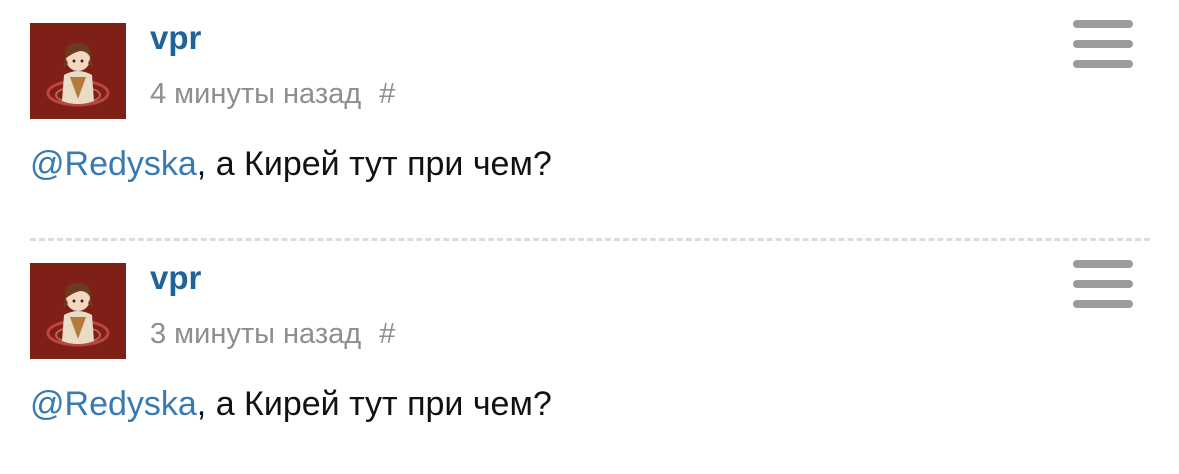 The image size is (1179, 474). What do you see at coordinates (256, 94) in the screenshot?
I see `comment-timestamp: 4 минуты назад` at bounding box center [256, 94].